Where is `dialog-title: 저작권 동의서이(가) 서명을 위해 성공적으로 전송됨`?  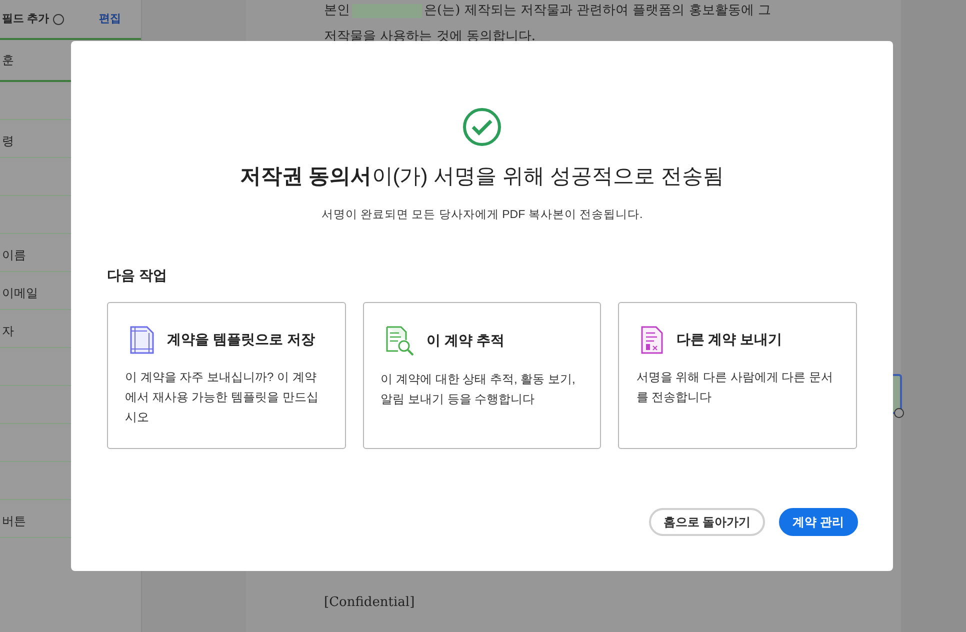 dialog-title: 저작권 동의서이(가) 서명을 위해 성공적으로 전송됨 is located at coordinates (482, 177).